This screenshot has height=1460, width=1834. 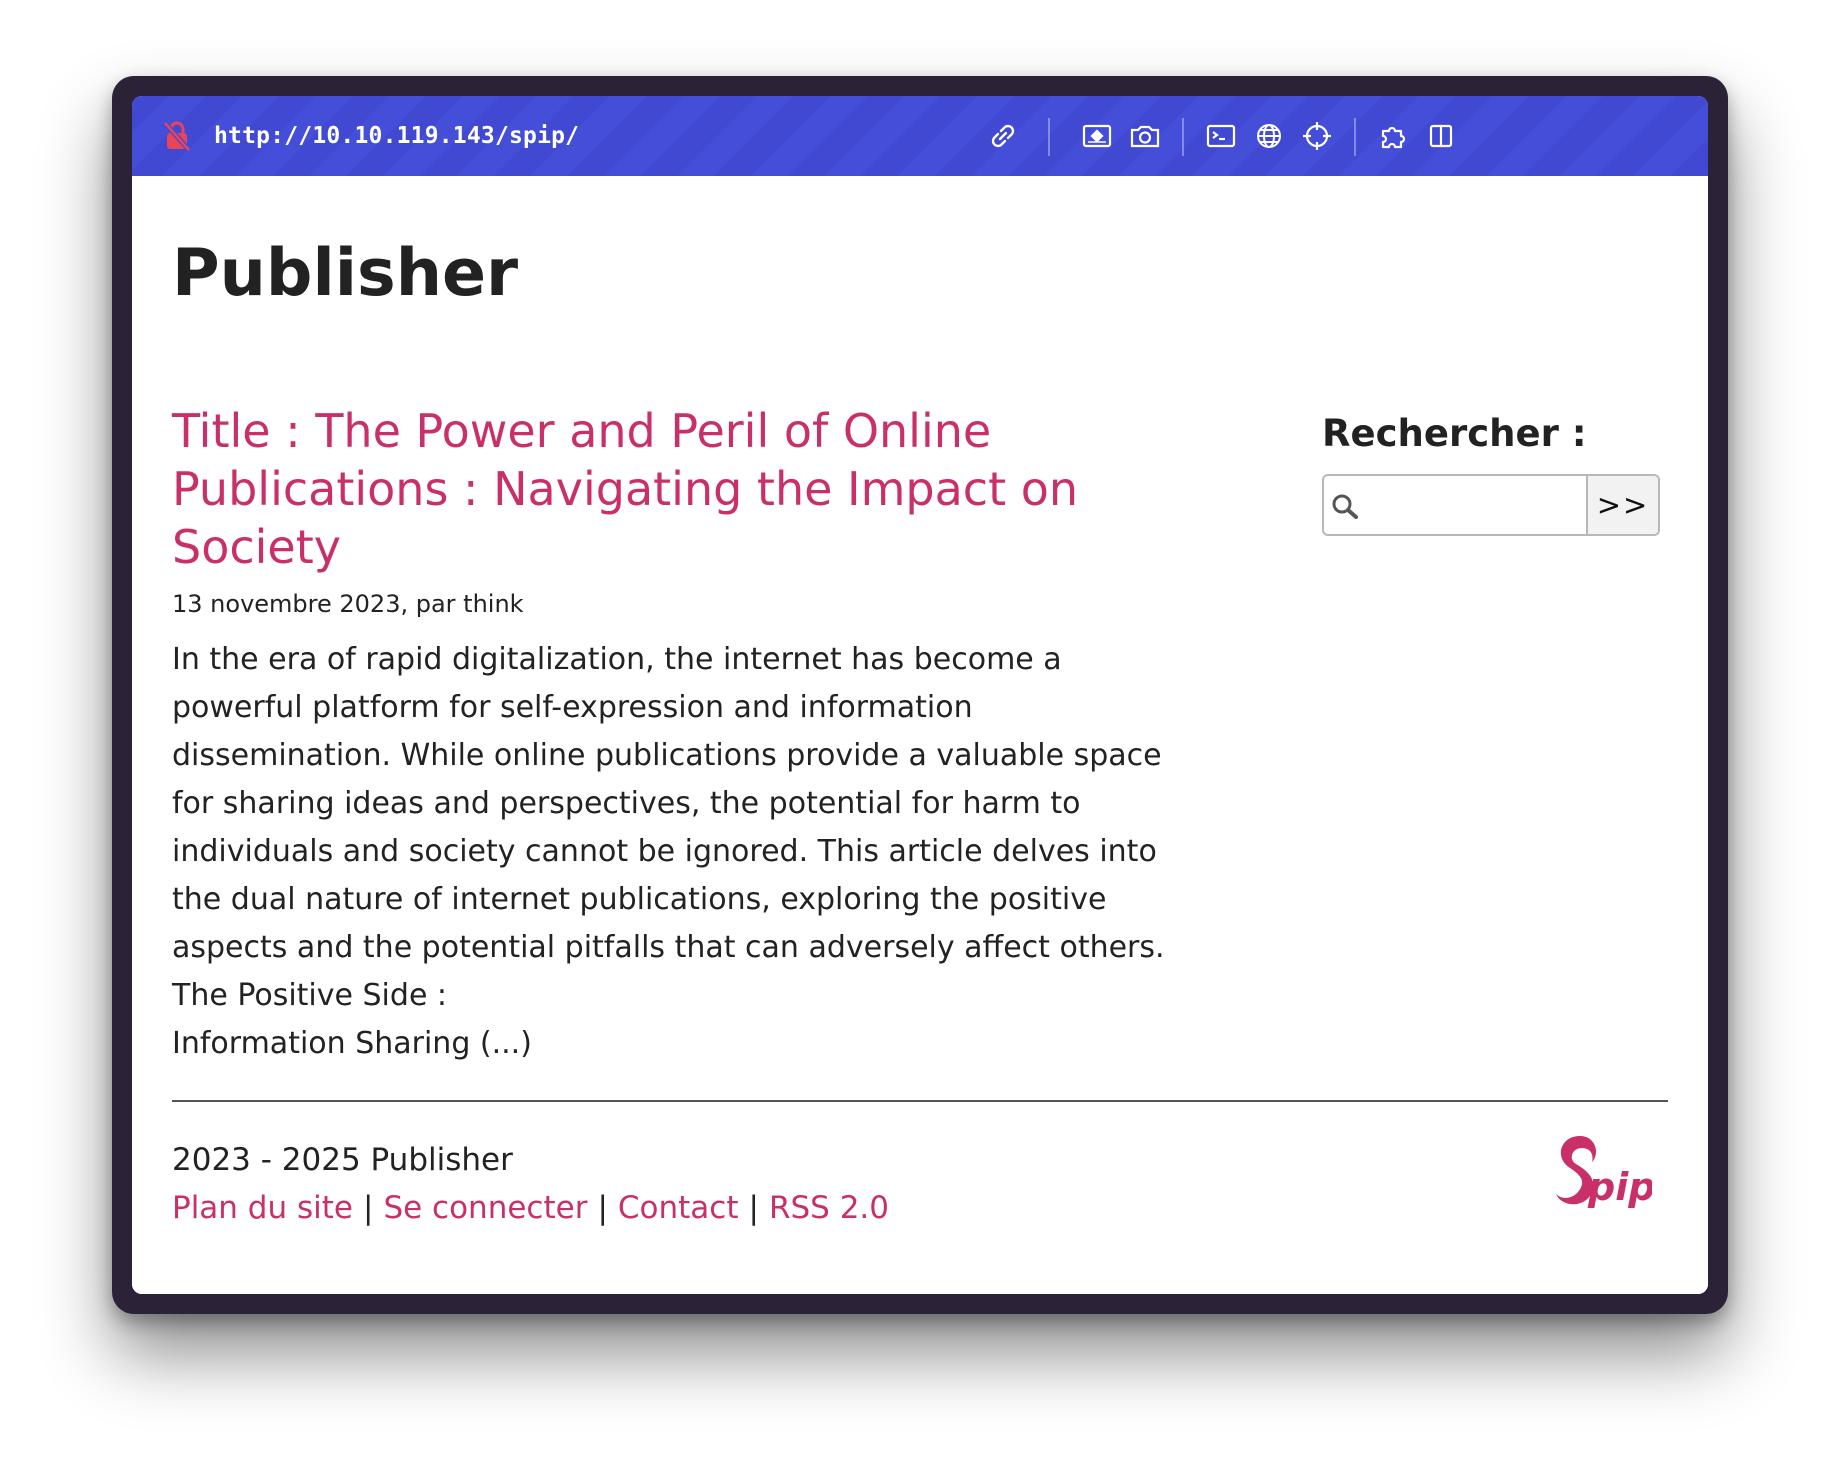 I want to click on spip-logo: pip, so click(x=1598, y=1173).